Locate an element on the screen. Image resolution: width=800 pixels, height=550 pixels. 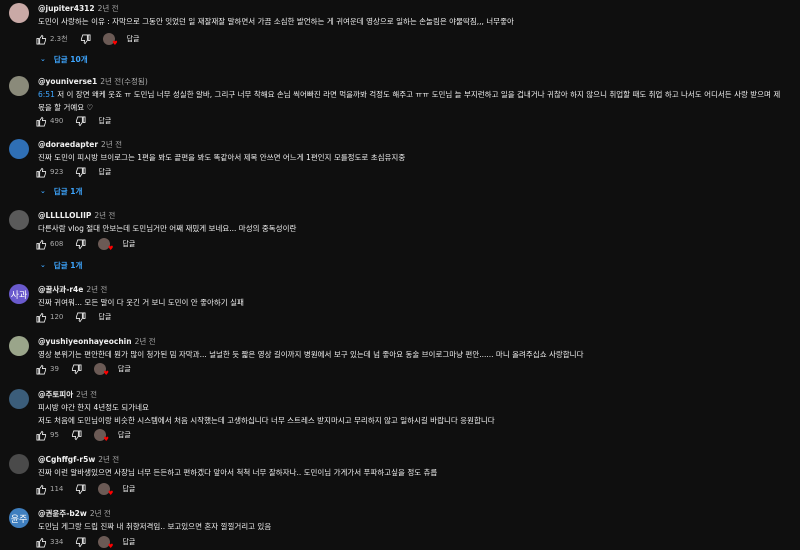
author-name: @주토피아 is located at coordinates (55, 394).